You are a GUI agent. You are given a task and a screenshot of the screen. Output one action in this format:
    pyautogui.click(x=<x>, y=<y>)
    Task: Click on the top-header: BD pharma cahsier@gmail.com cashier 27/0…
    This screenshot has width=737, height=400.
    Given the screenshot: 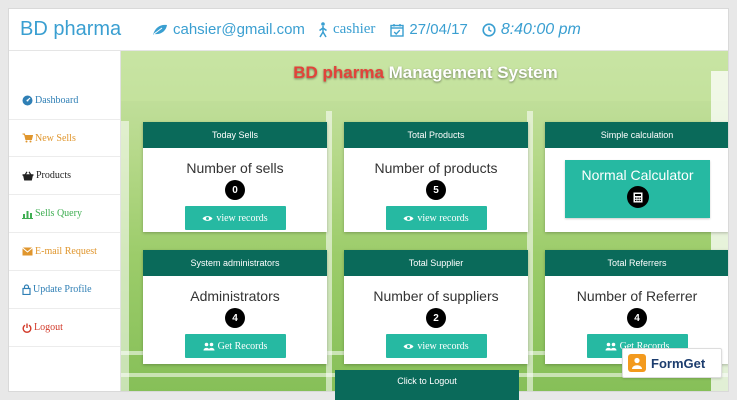 What is the action you would take?
    pyautogui.click(x=368, y=30)
    